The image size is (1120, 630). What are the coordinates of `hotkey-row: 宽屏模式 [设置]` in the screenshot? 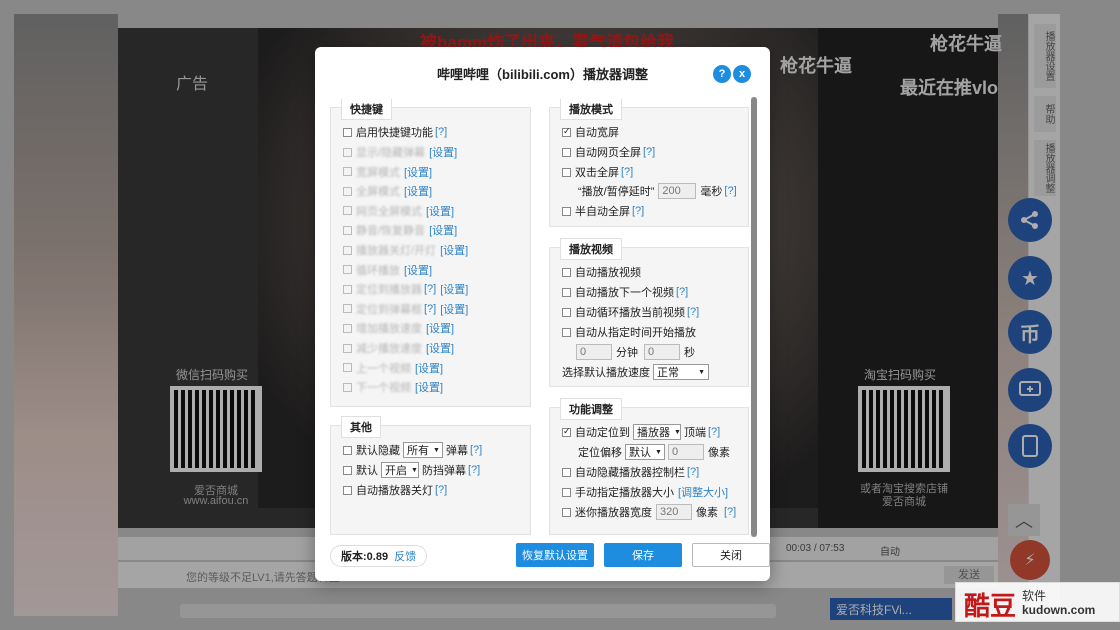 It's located at (387, 172).